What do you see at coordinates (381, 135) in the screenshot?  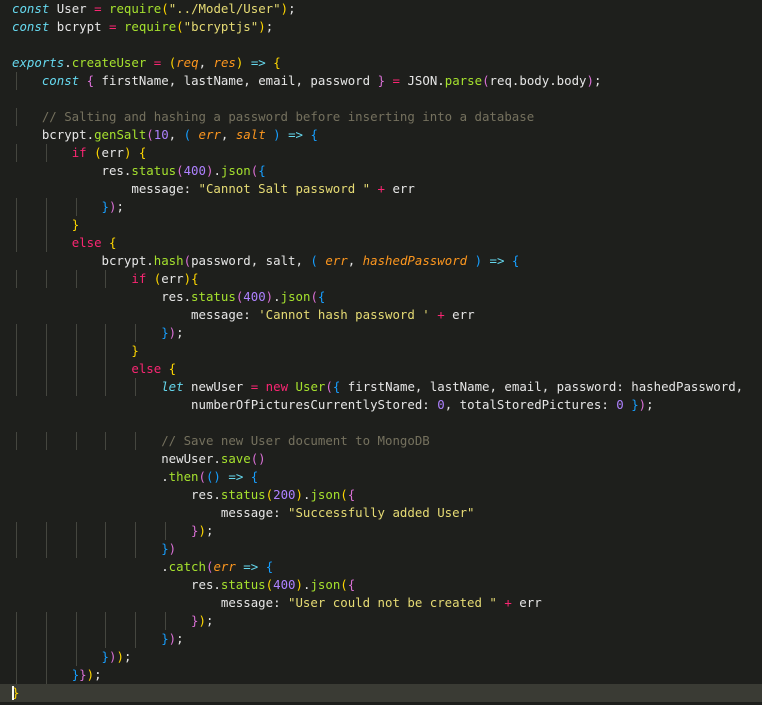 I see `code-line: bcrypt.genSalt(10, ( err, salt ) => {` at bounding box center [381, 135].